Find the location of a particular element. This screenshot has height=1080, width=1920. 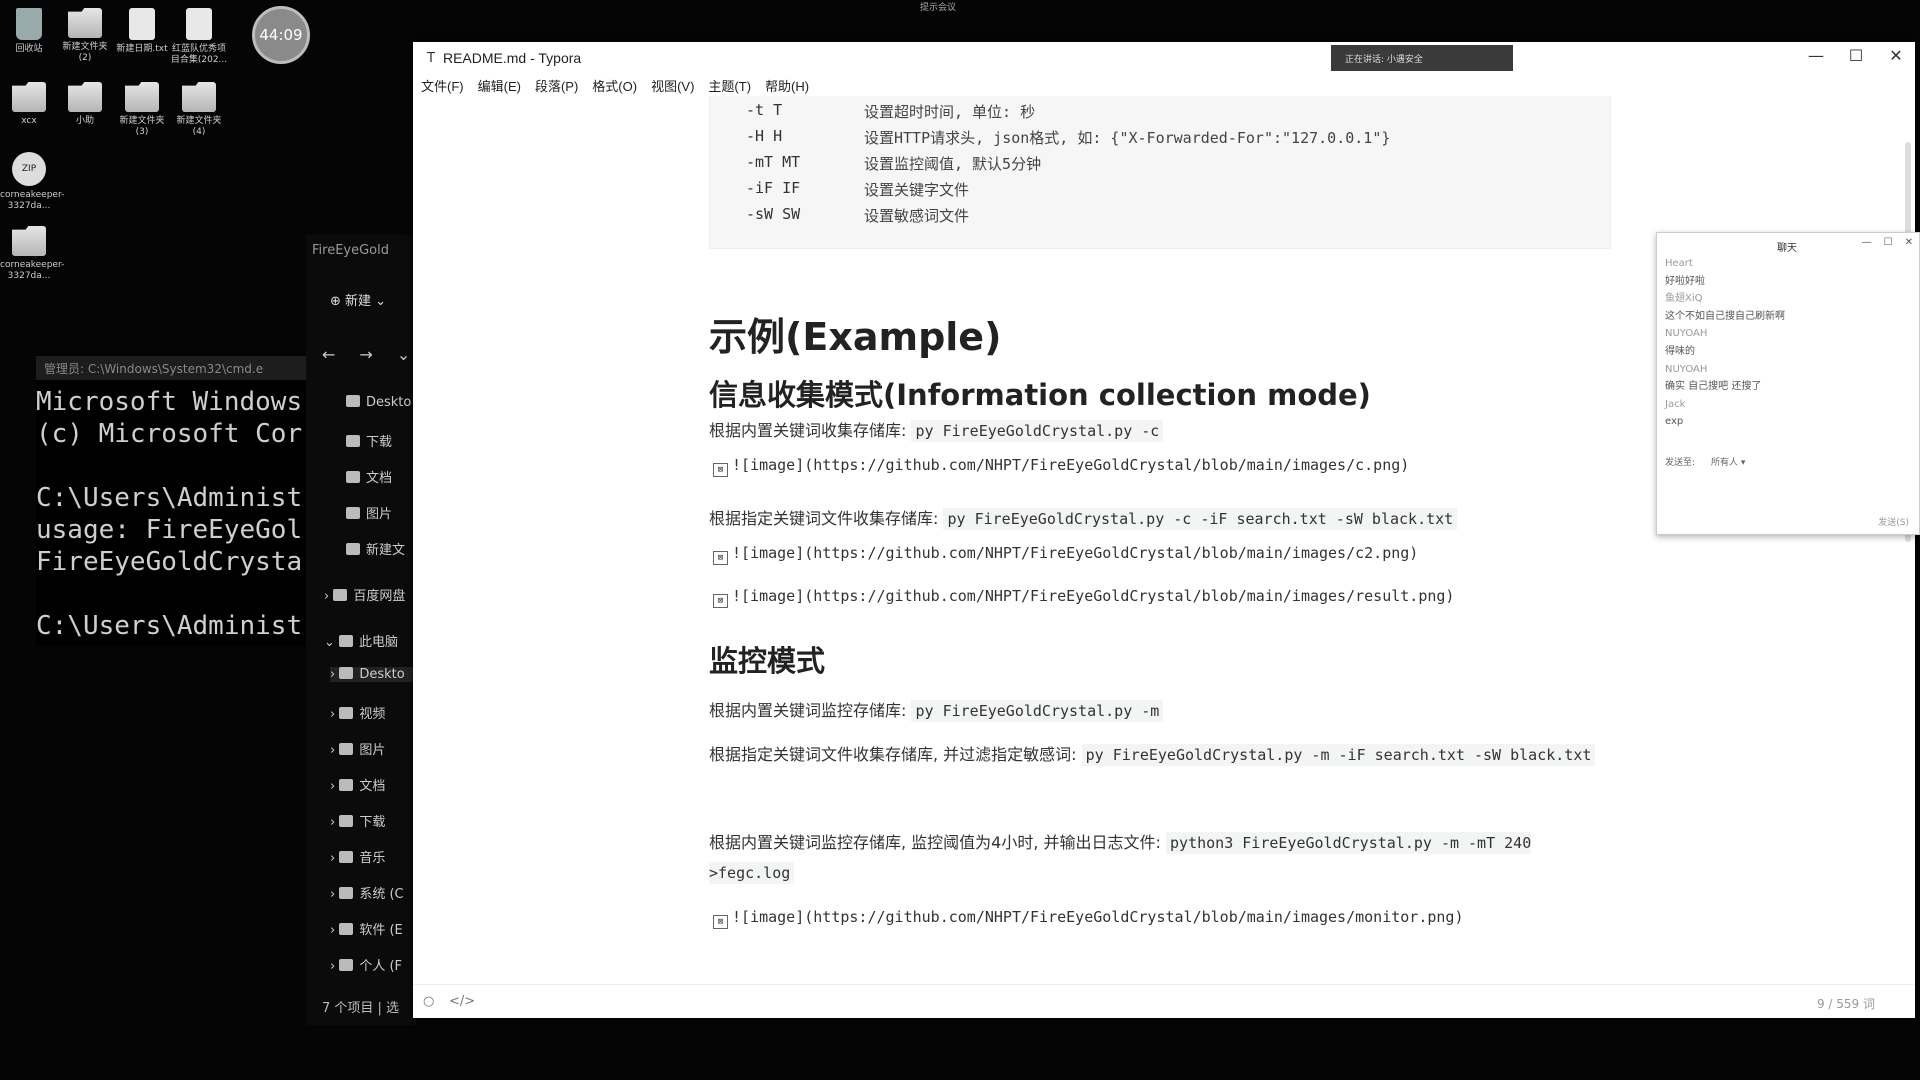

explorer-item-label: 新建文 is located at coordinates (386, 550).